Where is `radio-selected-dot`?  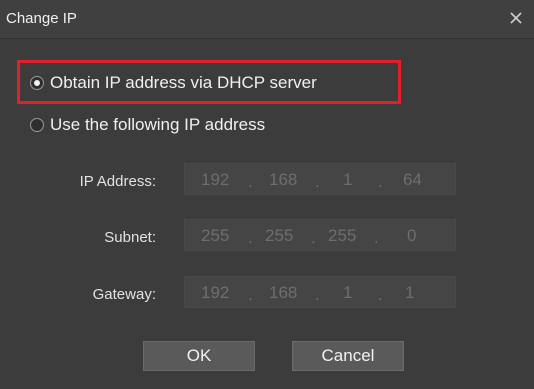 radio-selected-dot is located at coordinates (37, 83).